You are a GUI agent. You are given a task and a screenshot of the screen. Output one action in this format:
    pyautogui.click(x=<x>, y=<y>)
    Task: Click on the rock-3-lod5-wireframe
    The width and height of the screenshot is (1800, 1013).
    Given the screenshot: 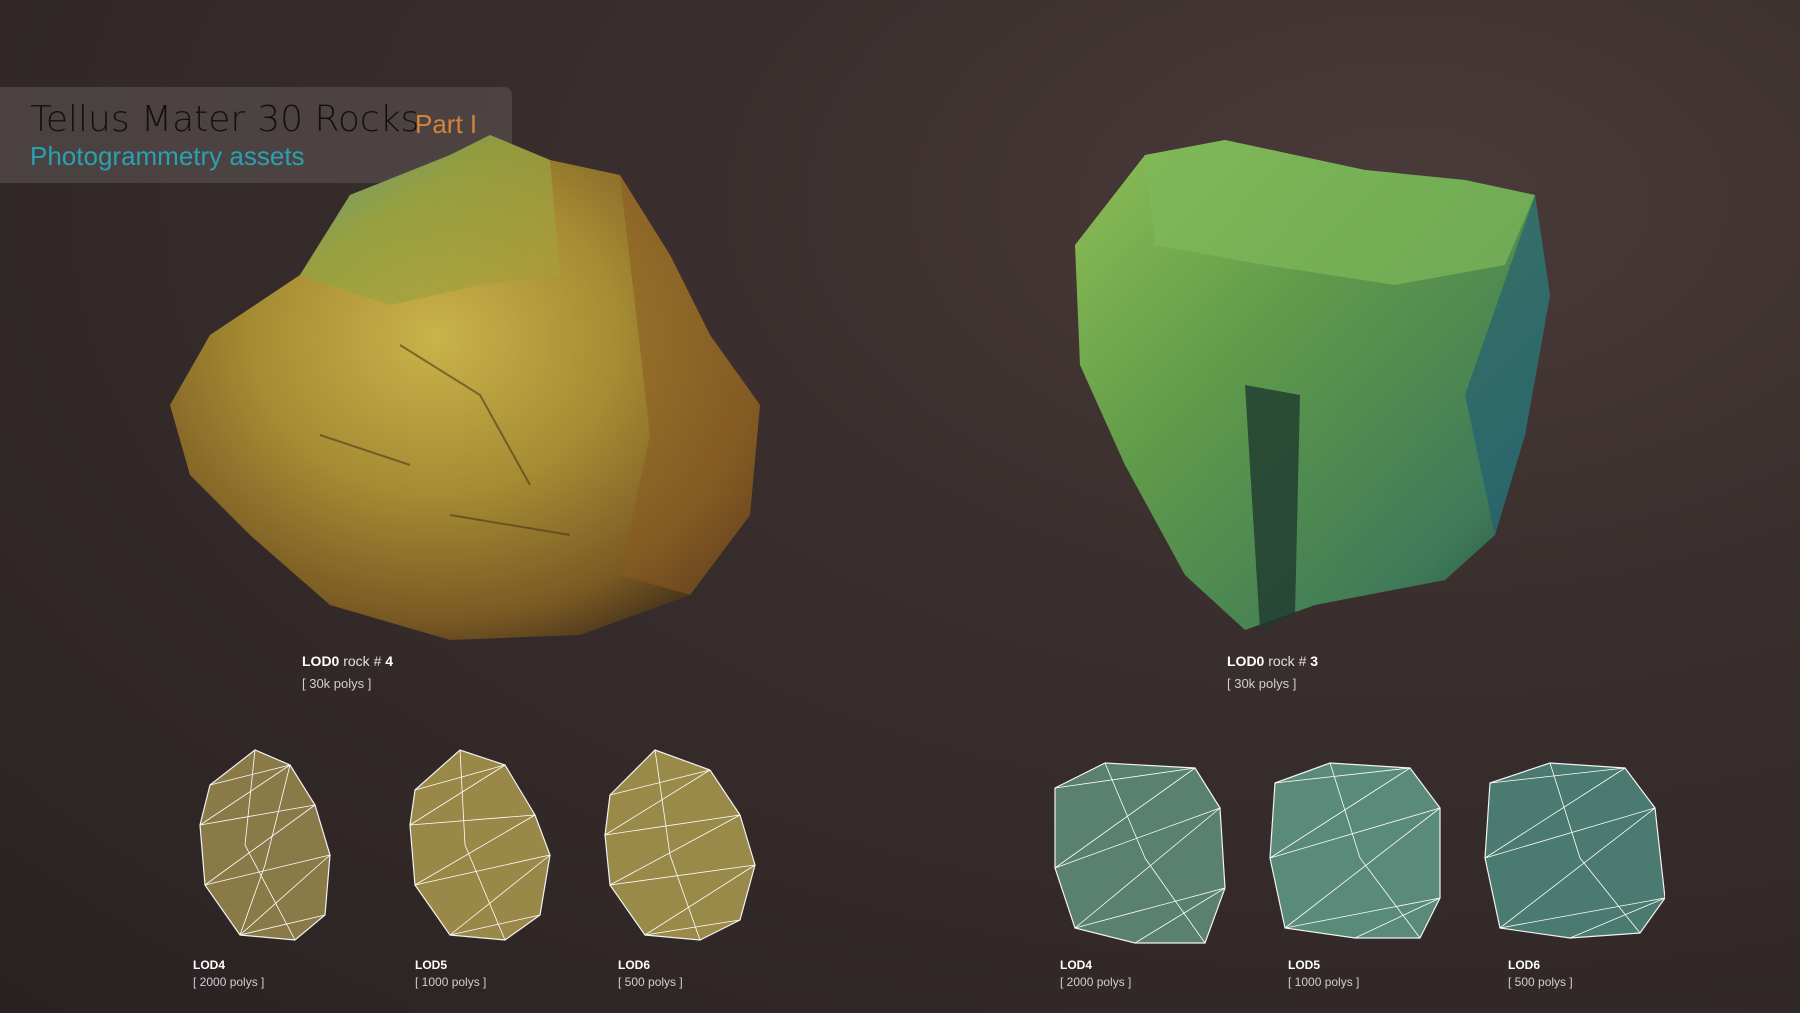 What is the action you would take?
    pyautogui.click(x=1355, y=850)
    